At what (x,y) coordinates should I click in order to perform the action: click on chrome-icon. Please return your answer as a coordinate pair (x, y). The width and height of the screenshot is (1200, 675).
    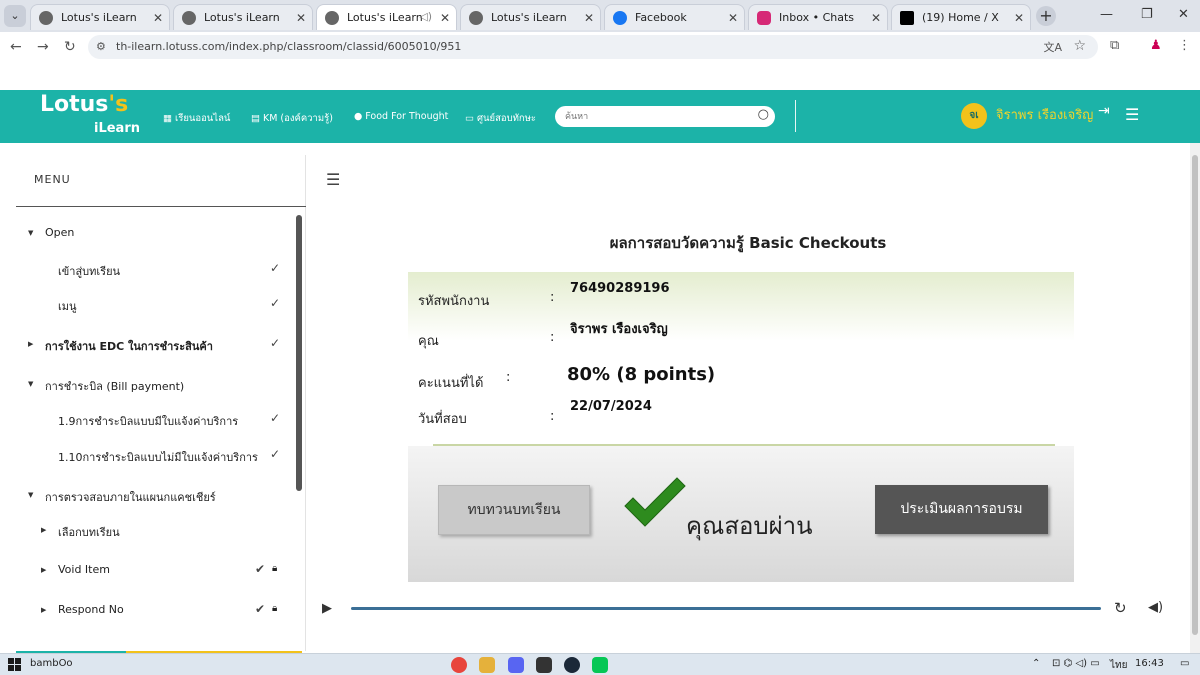
    Looking at the image, I should click on (459, 665).